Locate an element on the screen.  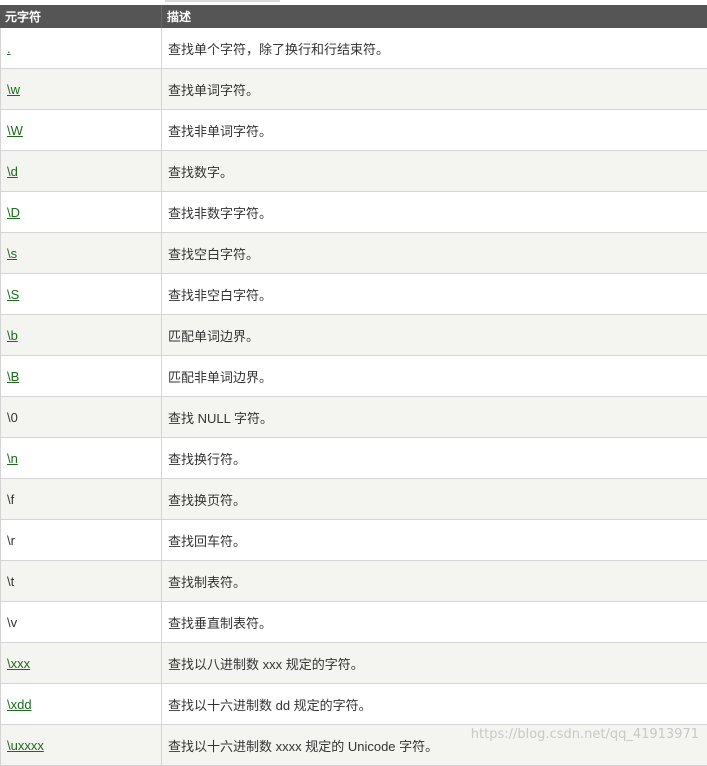
description-cell: 查找以十六进制数 xxxx 规定的 Unicode 字符。 is located at coordinates (434, 745).